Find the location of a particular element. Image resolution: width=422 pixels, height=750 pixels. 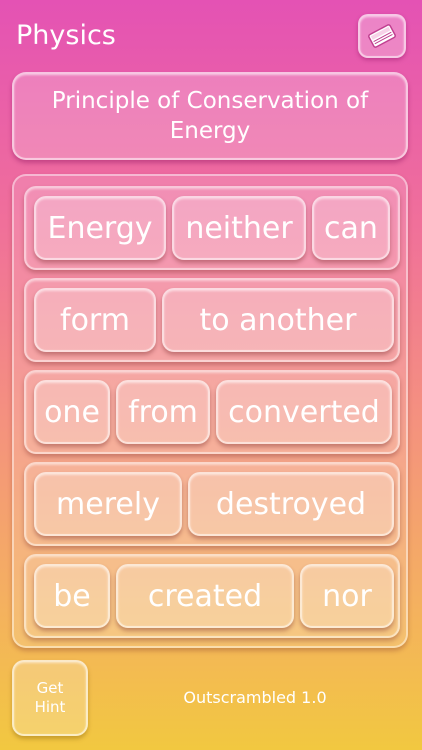

book-button is located at coordinates (382, 36).